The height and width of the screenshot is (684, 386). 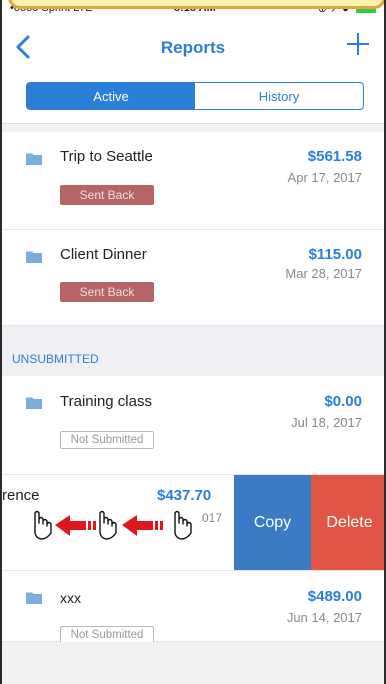 What do you see at coordinates (323, 273) in the screenshot?
I see `report-date: Mar 28, 2017` at bounding box center [323, 273].